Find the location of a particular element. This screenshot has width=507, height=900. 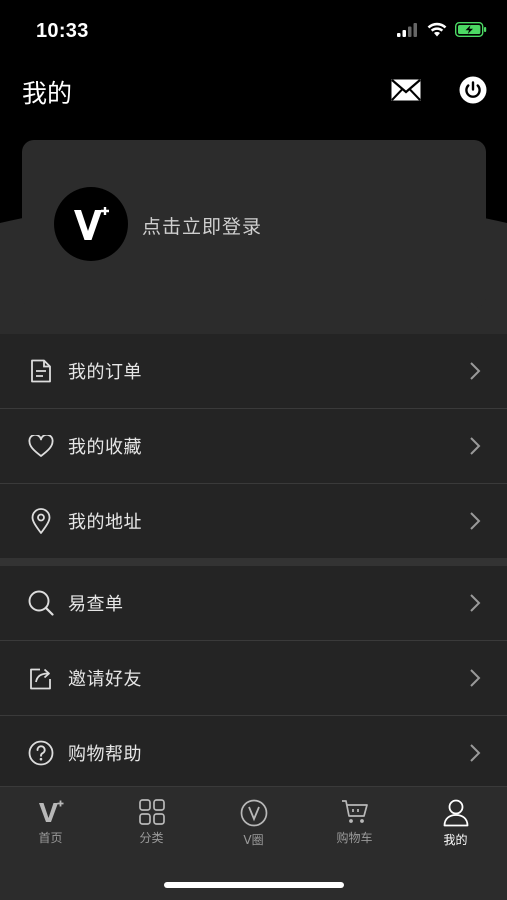

tab-label: 首页 is located at coordinates (50, 838).